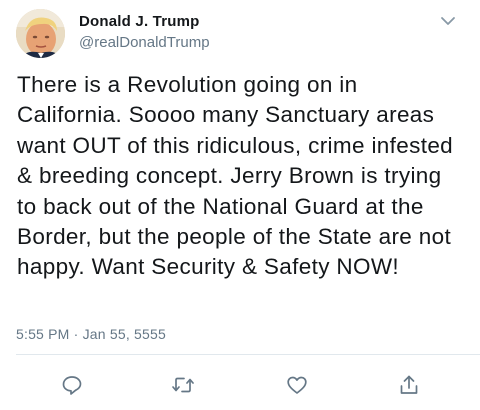 The height and width of the screenshot is (410, 480). I want to click on avatar-image, so click(40, 33).